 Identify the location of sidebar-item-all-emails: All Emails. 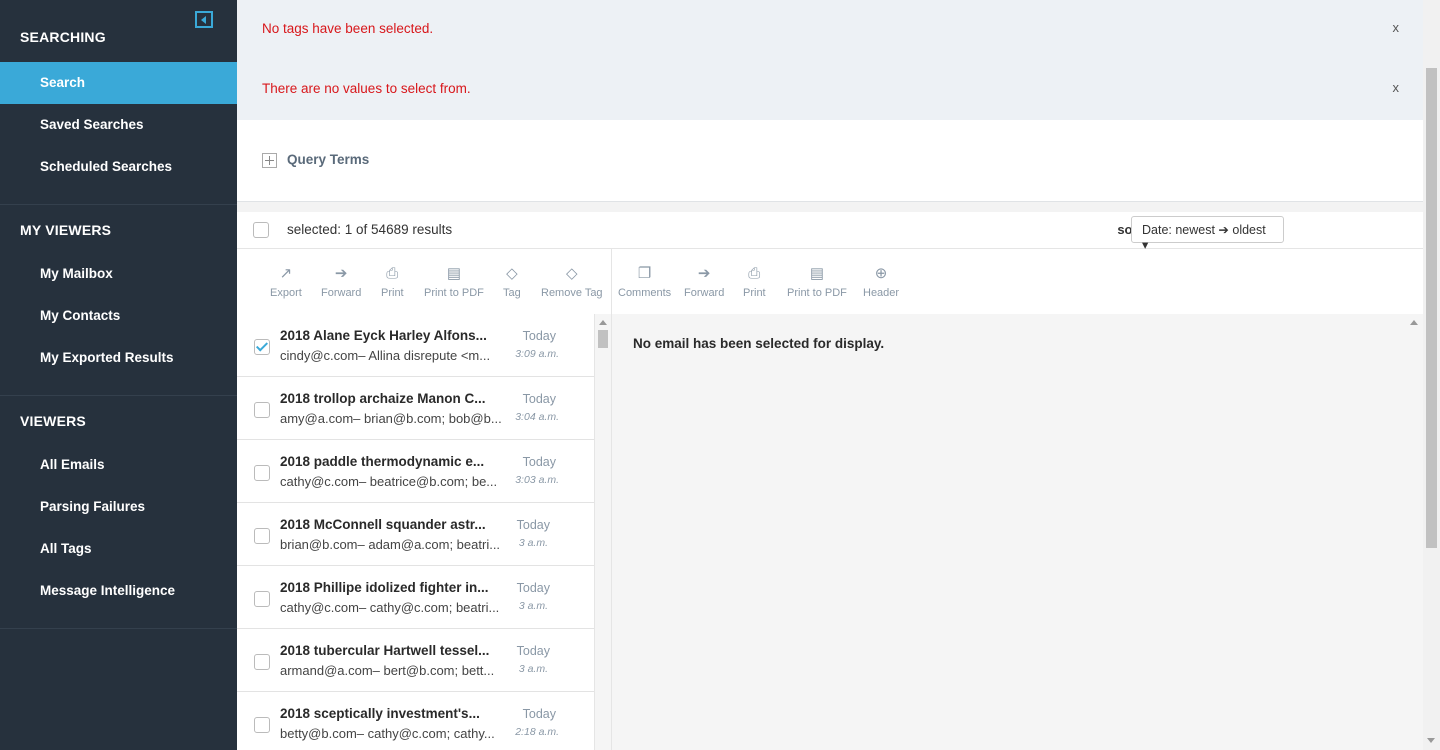
(118, 465).